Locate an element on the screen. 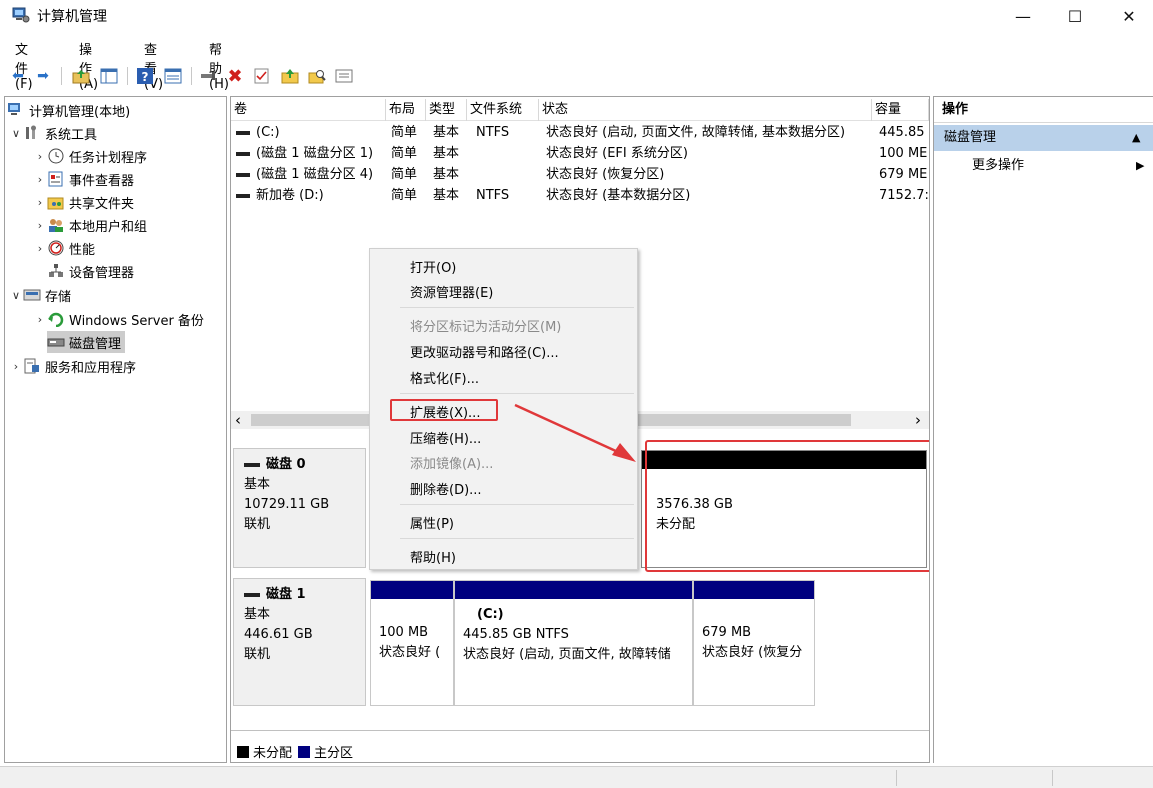 The image size is (1153, 788). annotation-arrow is located at coordinates (575, 432).